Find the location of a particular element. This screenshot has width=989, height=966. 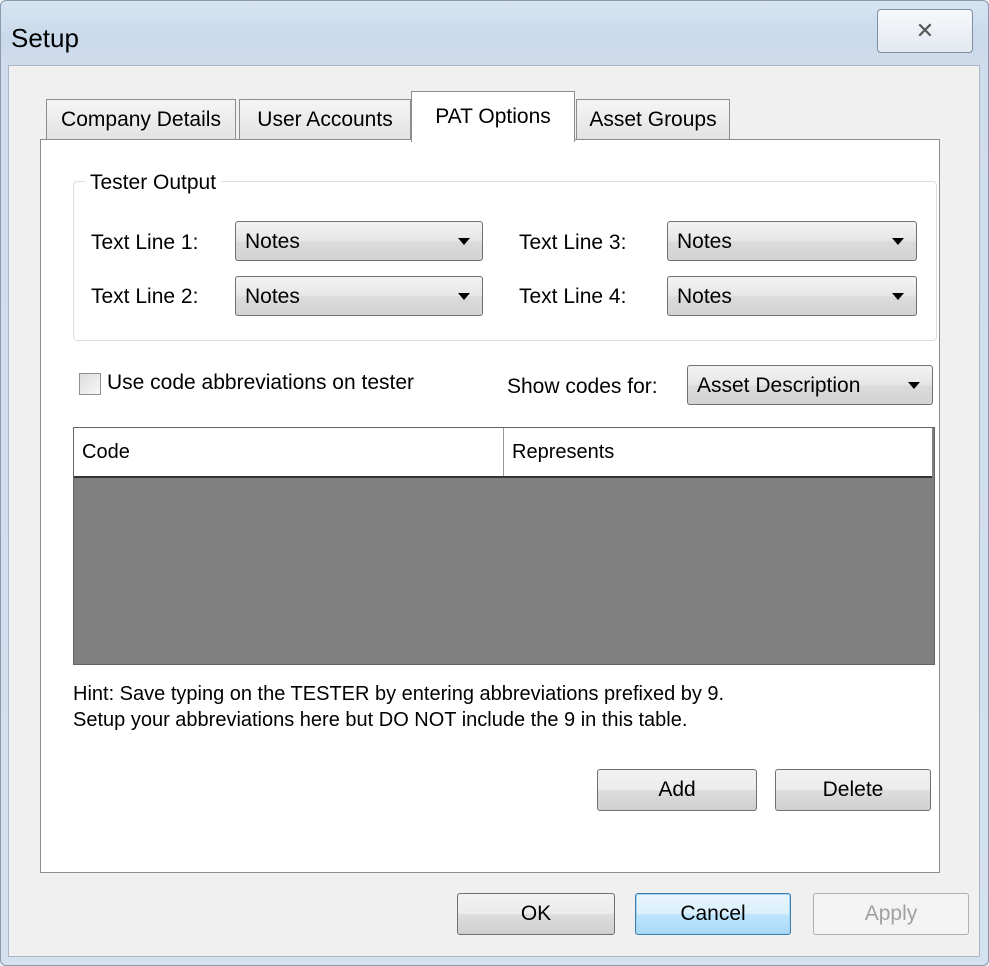

text-line-2-label: Text Line 2: is located at coordinates (145, 296).